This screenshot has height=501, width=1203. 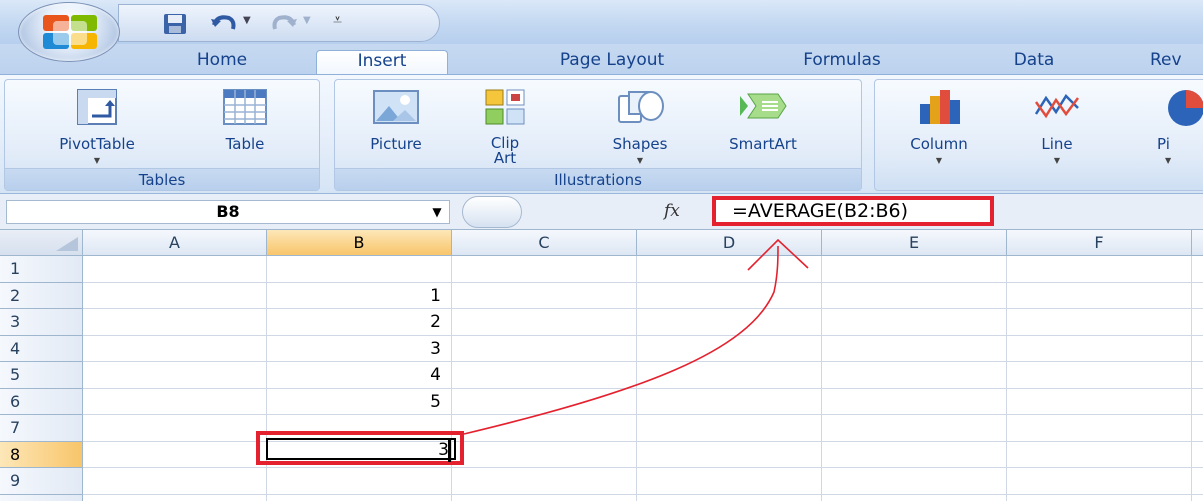 I want to click on row-header-4: 4, so click(x=41, y=348).